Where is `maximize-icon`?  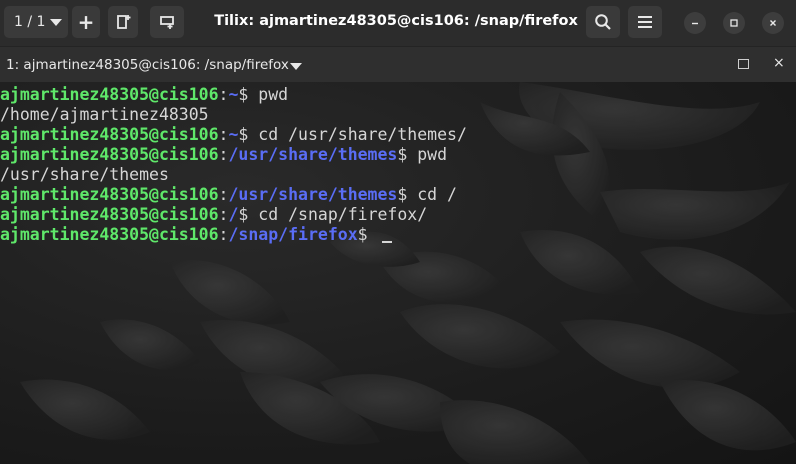 maximize-icon is located at coordinates (734, 23).